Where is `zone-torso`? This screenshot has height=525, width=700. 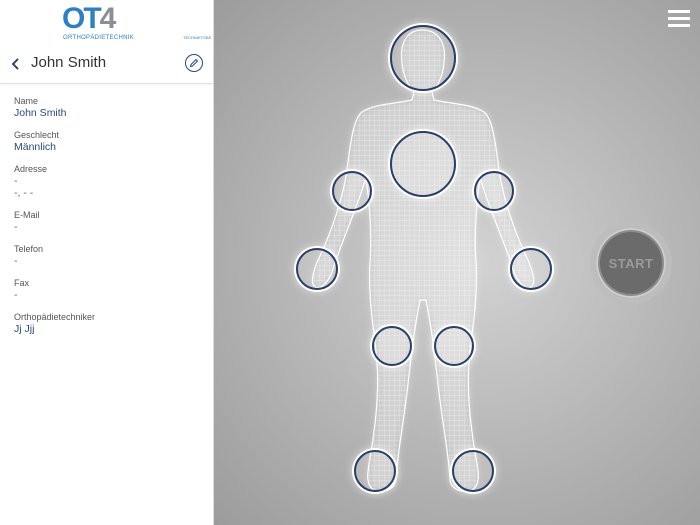 zone-torso is located at coordinates (423, 164).